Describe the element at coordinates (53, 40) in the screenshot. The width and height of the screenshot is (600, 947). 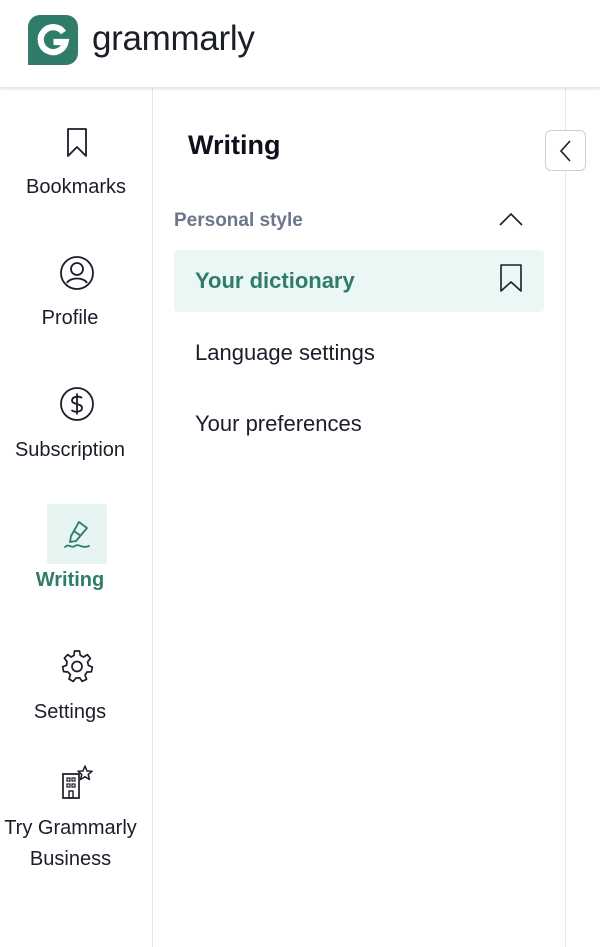
I see `grammarly-logo-icon` at that location.